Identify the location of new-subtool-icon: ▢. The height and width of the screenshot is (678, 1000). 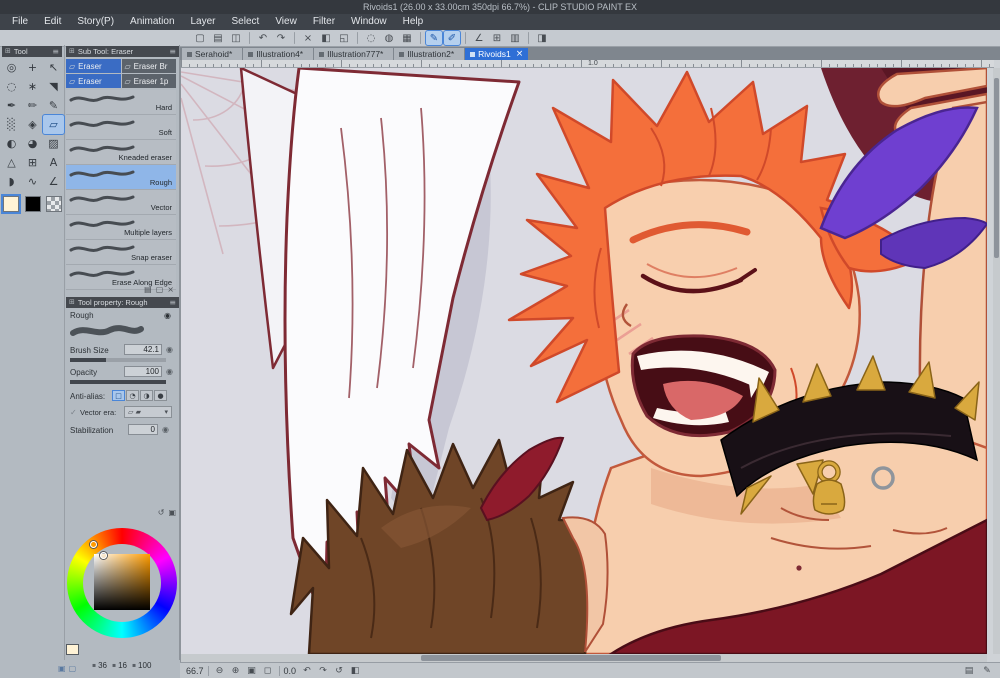
(160, 289).